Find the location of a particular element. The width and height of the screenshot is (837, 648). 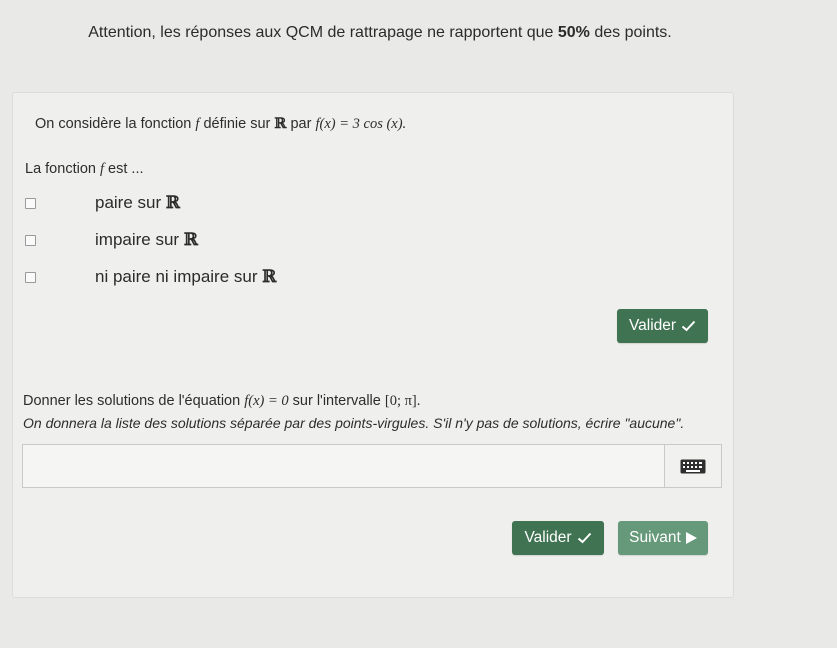

checkbox-ni-paire-ni-impaire is located at coordinates (30, 277).